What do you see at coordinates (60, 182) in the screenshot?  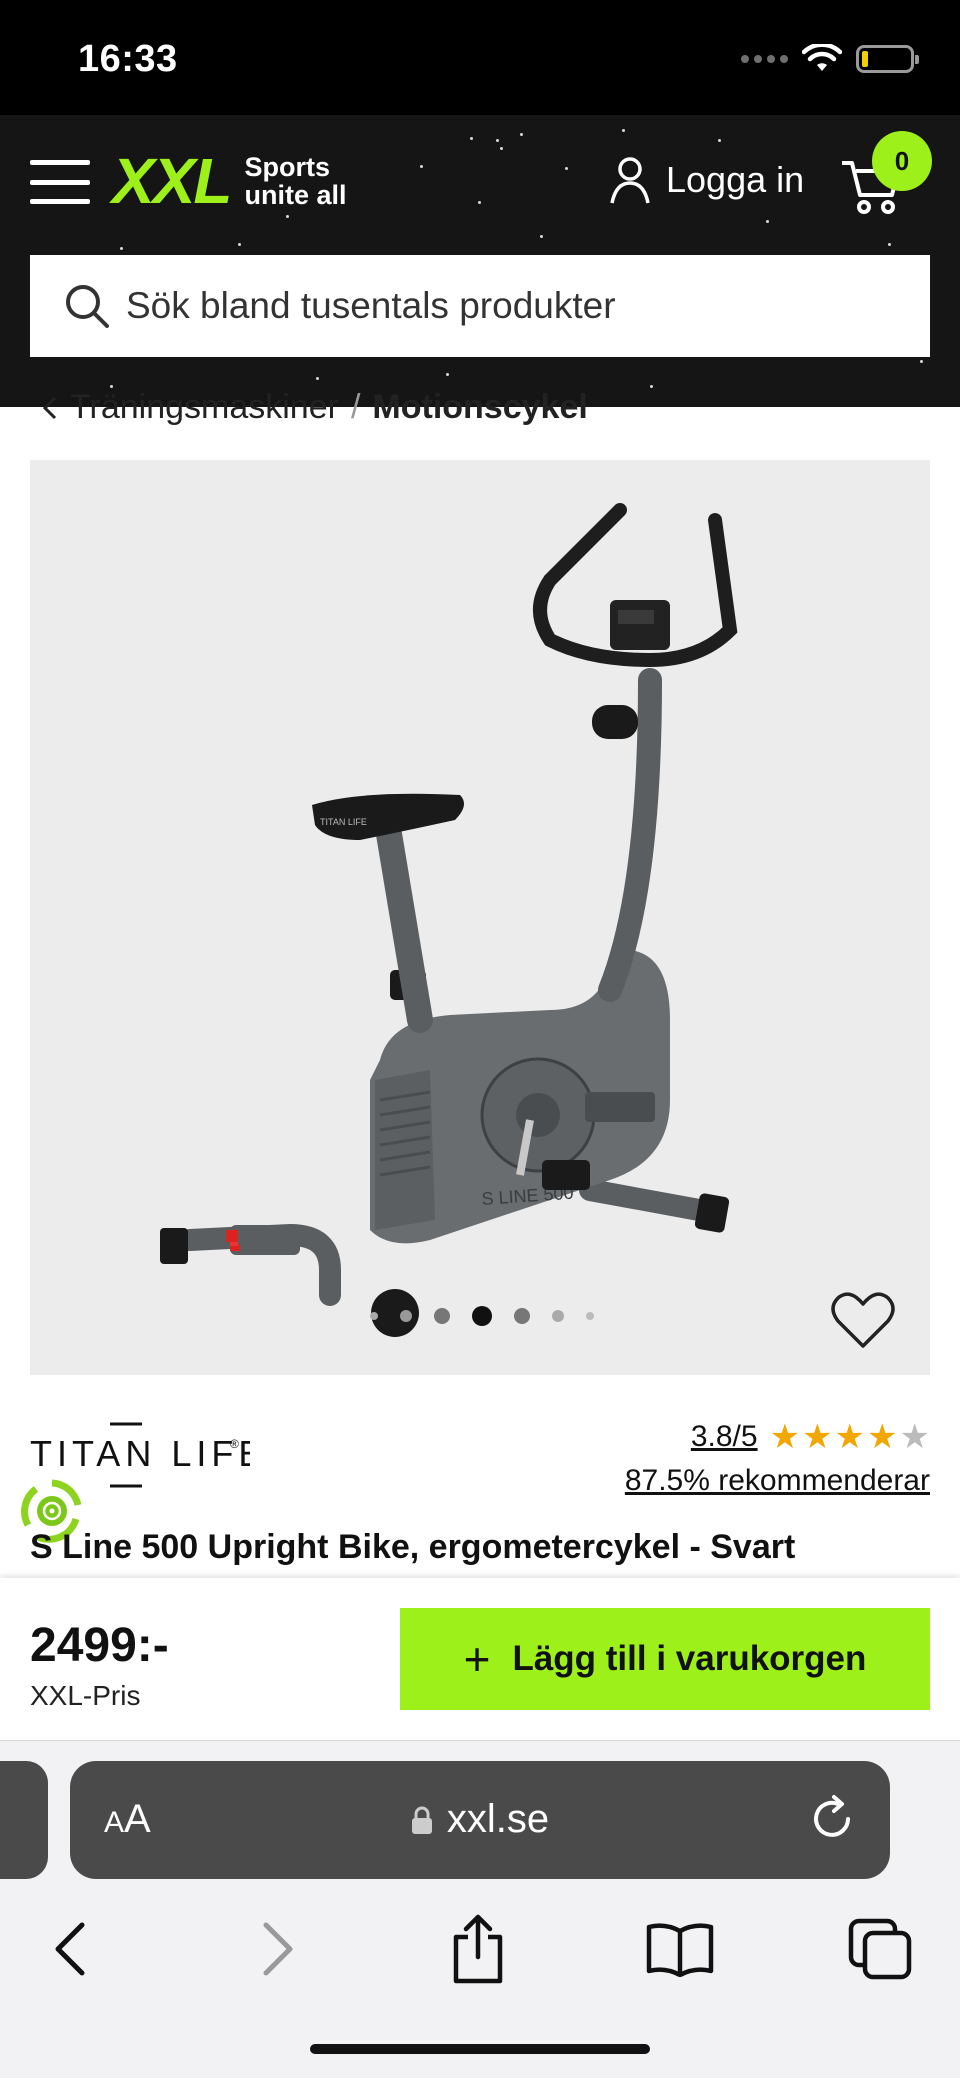 I see `hamburger-menu-button` at bounding box center [60, 182].